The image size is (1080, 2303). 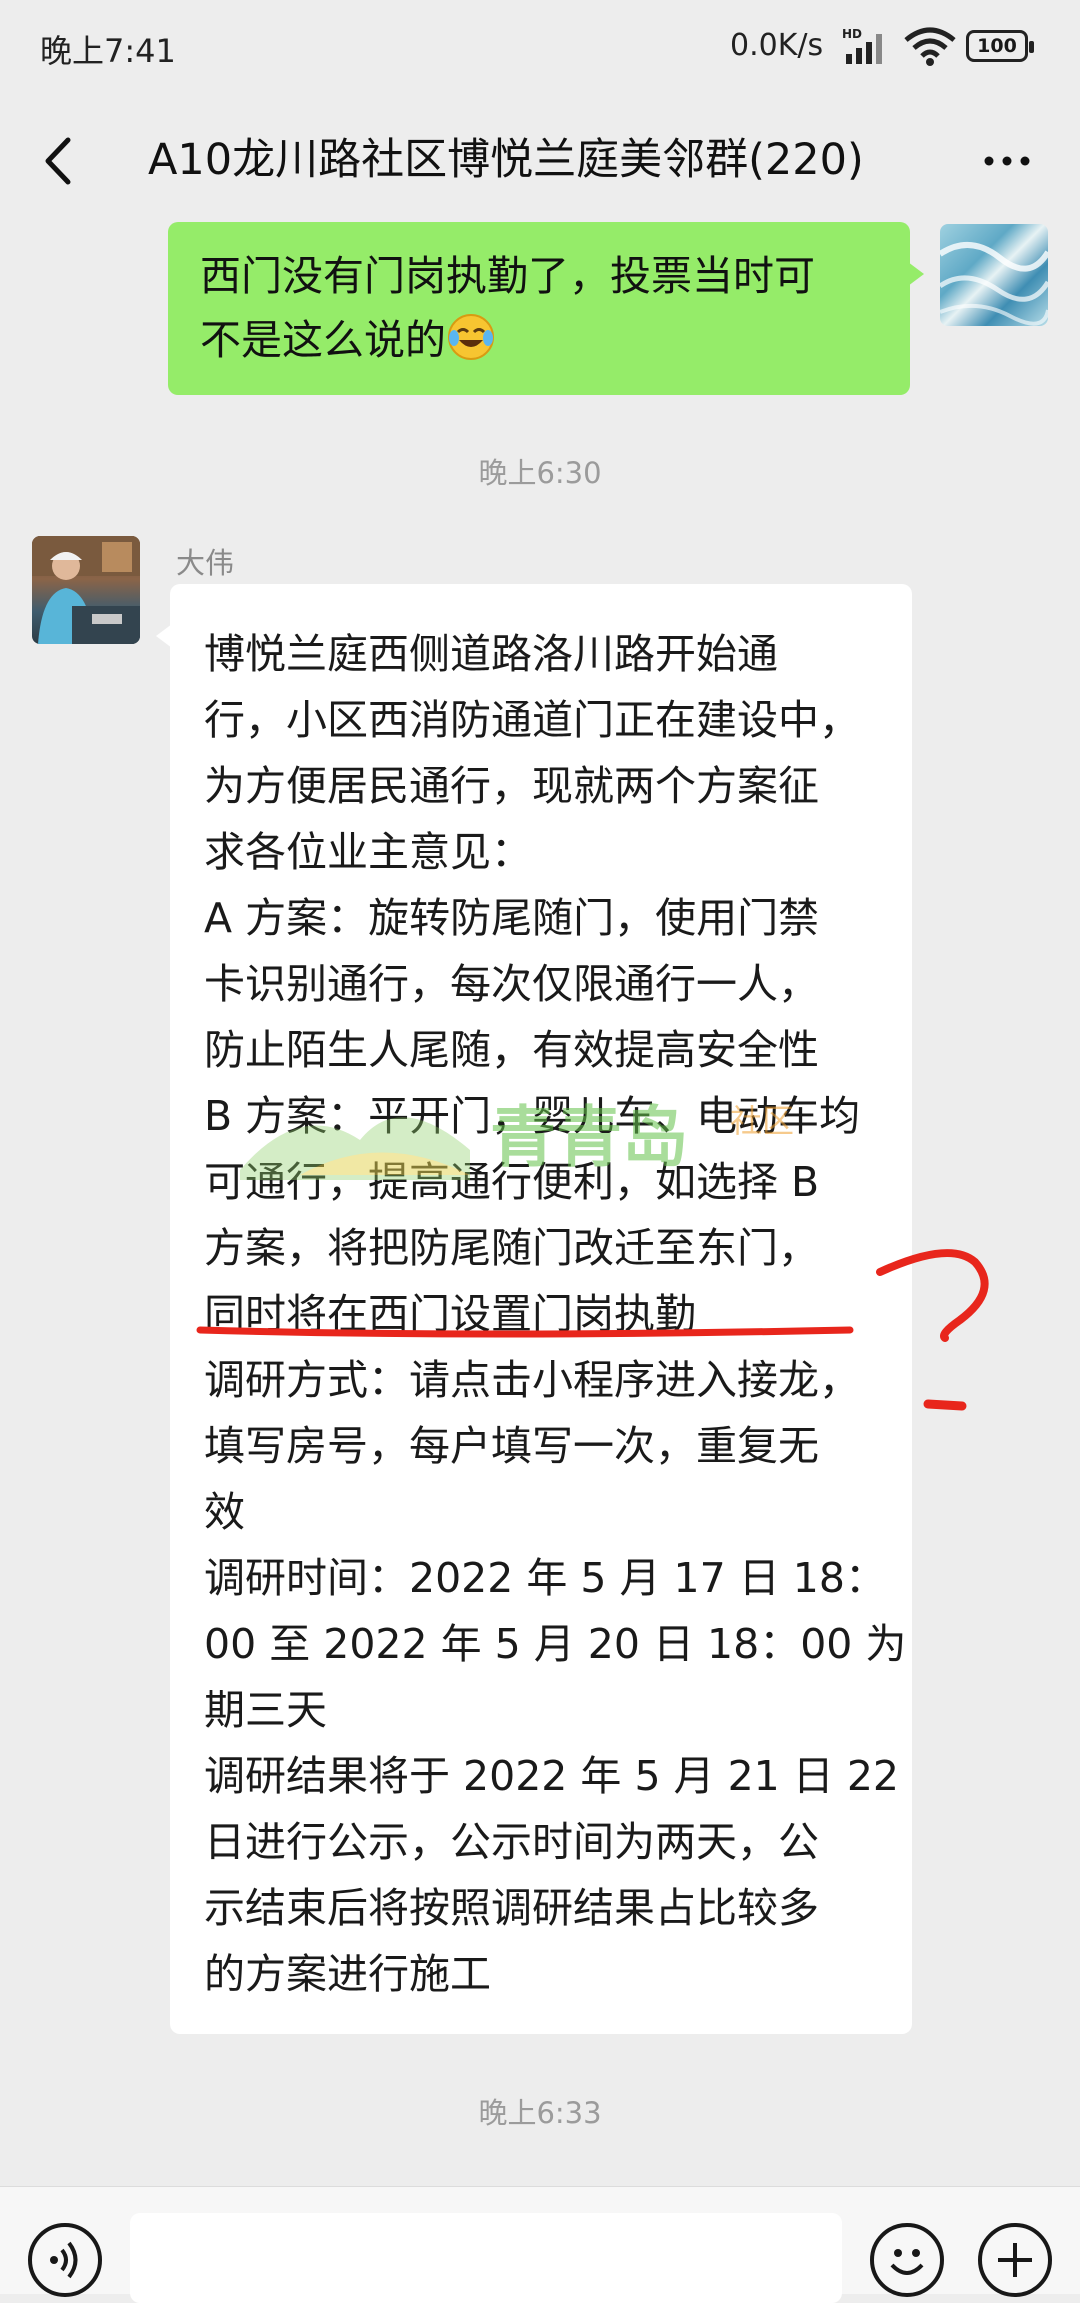 I want to click on emoji-icon, so click(x=907, y=2260).